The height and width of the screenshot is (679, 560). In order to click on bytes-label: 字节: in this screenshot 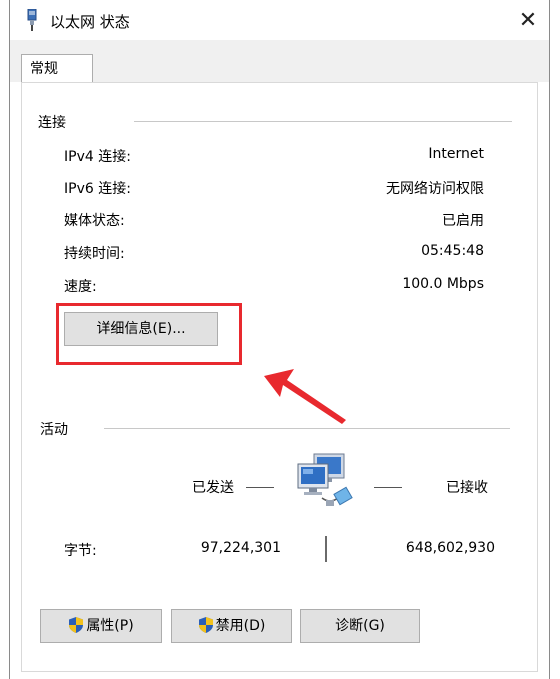, I will do `click(80, 551)`.